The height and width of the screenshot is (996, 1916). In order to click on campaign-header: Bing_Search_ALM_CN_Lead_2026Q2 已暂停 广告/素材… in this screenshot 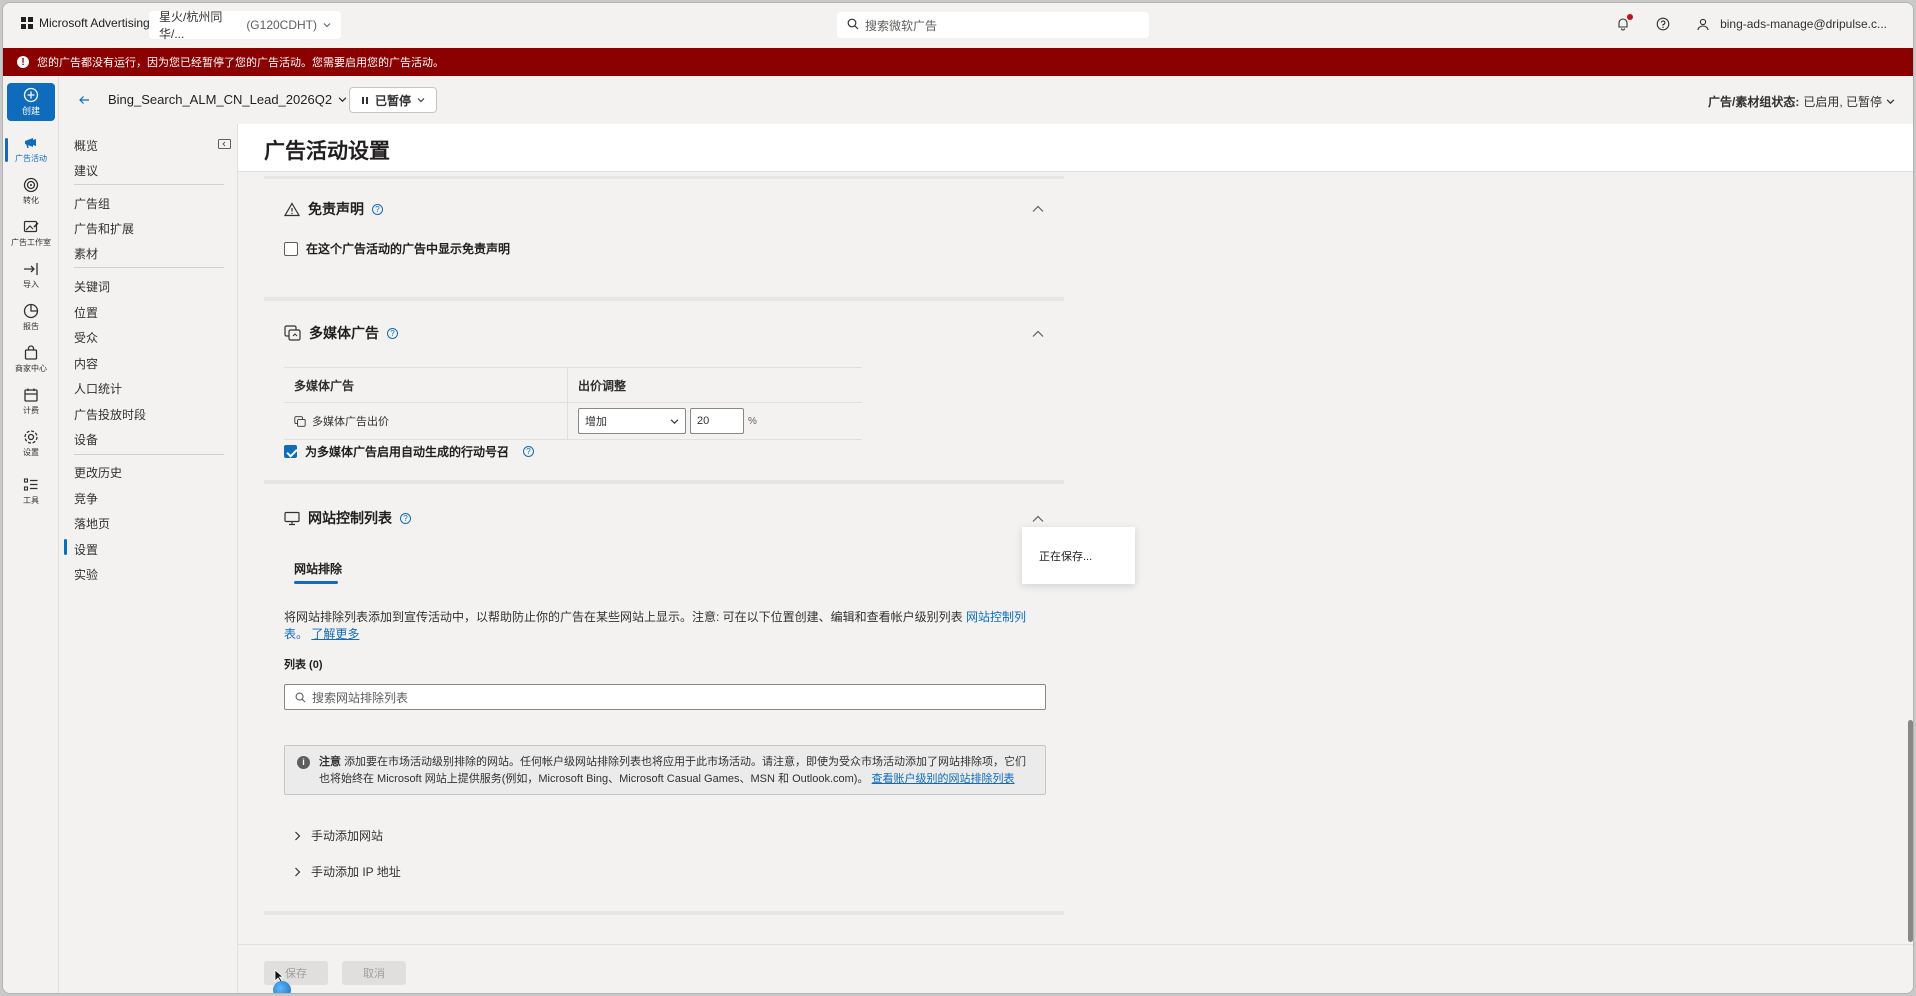, I will do `click(986, 100)`.